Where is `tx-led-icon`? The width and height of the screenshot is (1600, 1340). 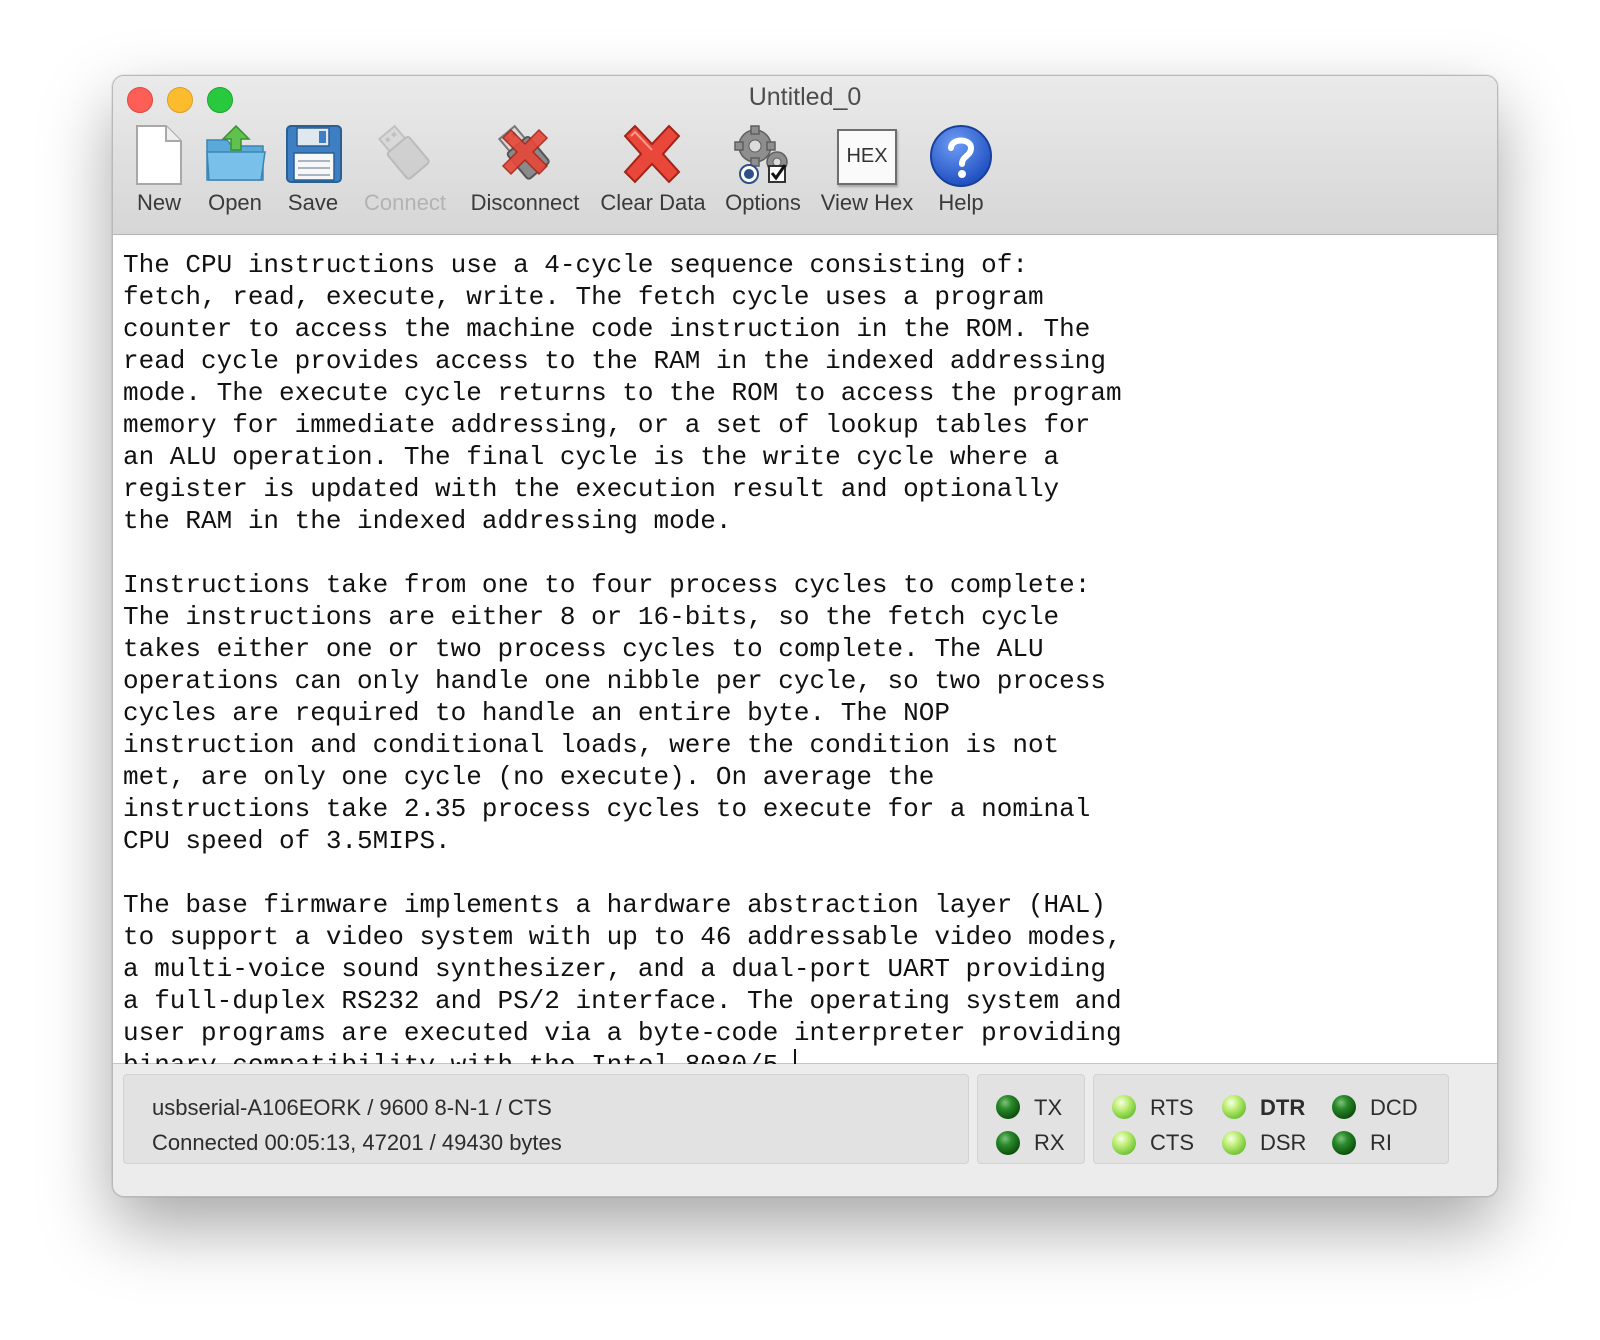 tx-led-icon is located at coordinates (1008, 1107).